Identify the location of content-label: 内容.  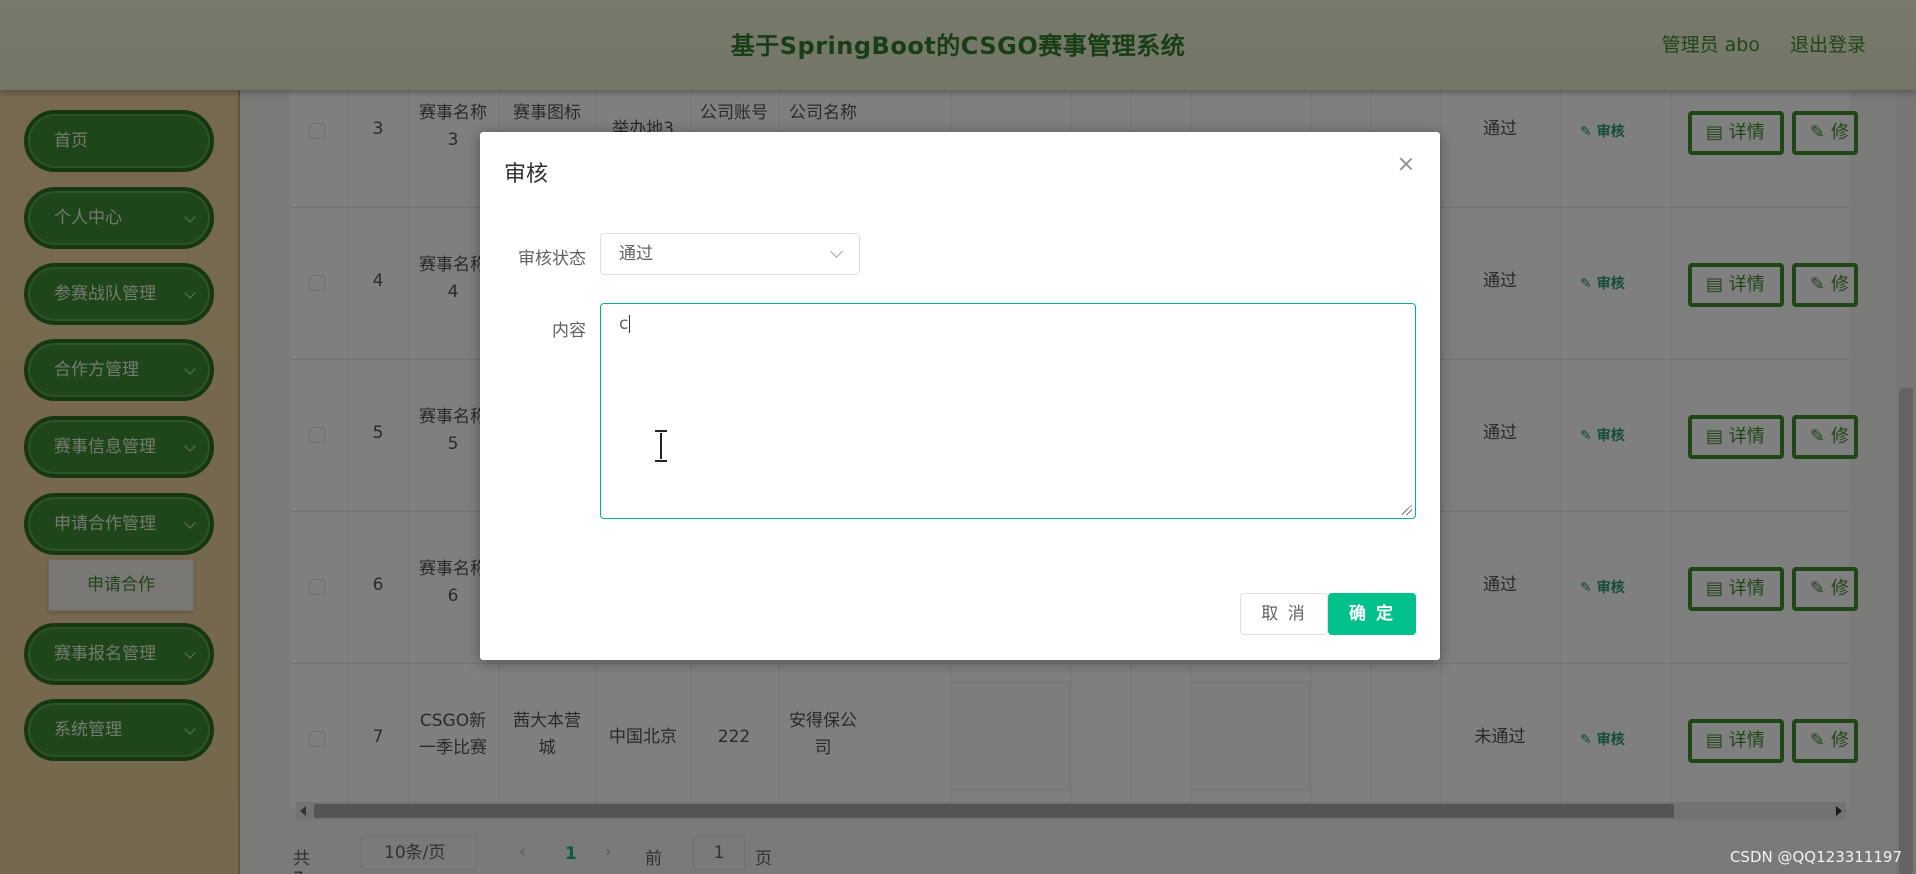
(569, 331).